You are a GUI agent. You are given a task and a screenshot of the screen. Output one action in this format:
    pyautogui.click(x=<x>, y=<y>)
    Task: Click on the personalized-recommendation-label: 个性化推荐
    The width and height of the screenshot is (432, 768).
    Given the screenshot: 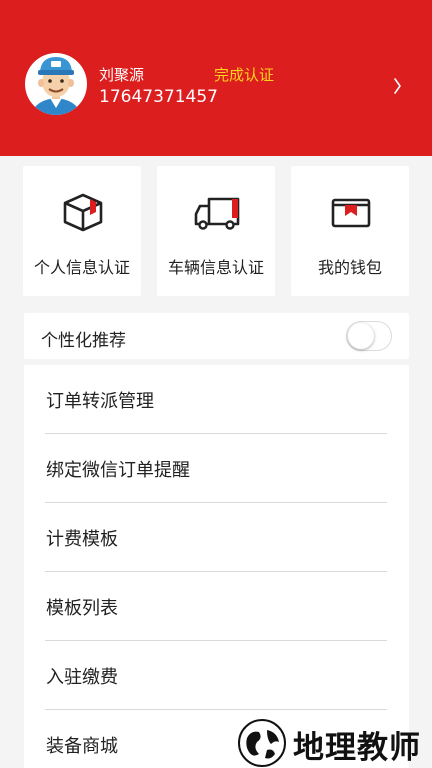 What is the action you would take?
    pyautogui.click(x=83, y=341)
    